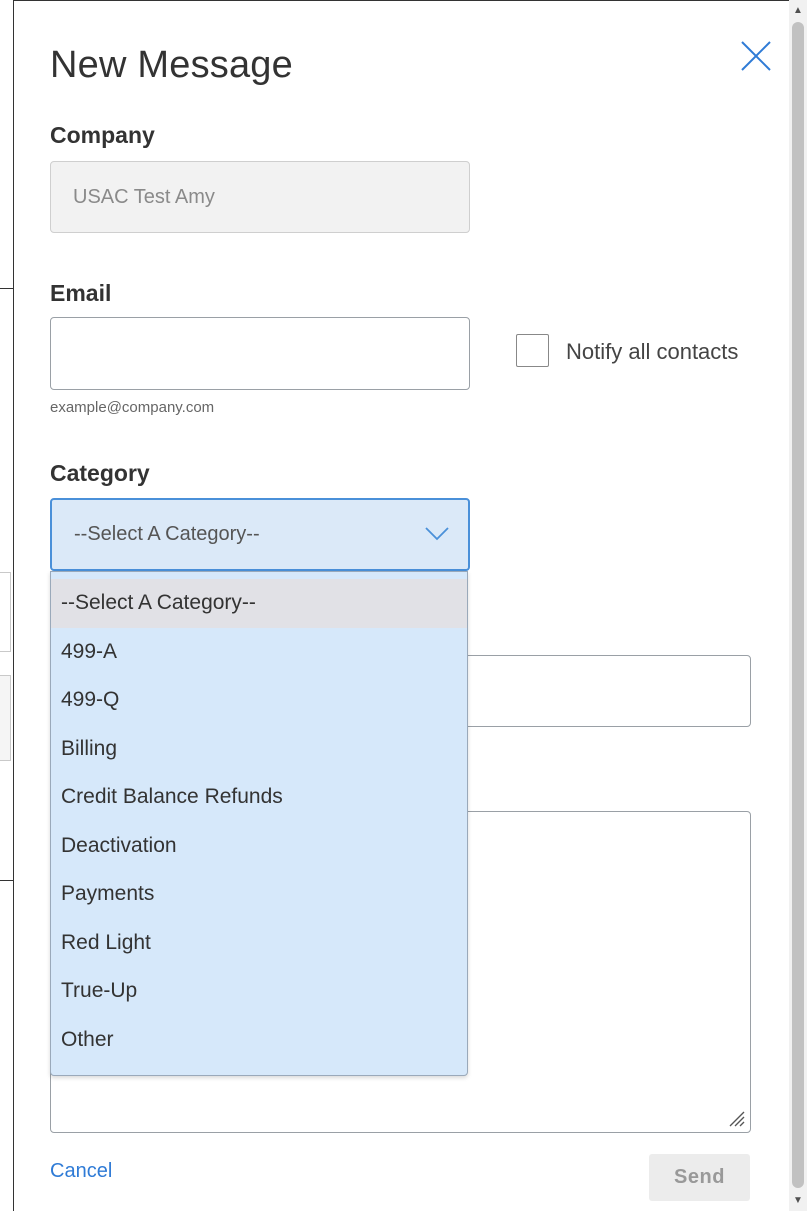 Image resolution: width=807 pixels, height=1211 pixels. I want to click on category-selected-value: --Select A Category--, so click(167, 534).